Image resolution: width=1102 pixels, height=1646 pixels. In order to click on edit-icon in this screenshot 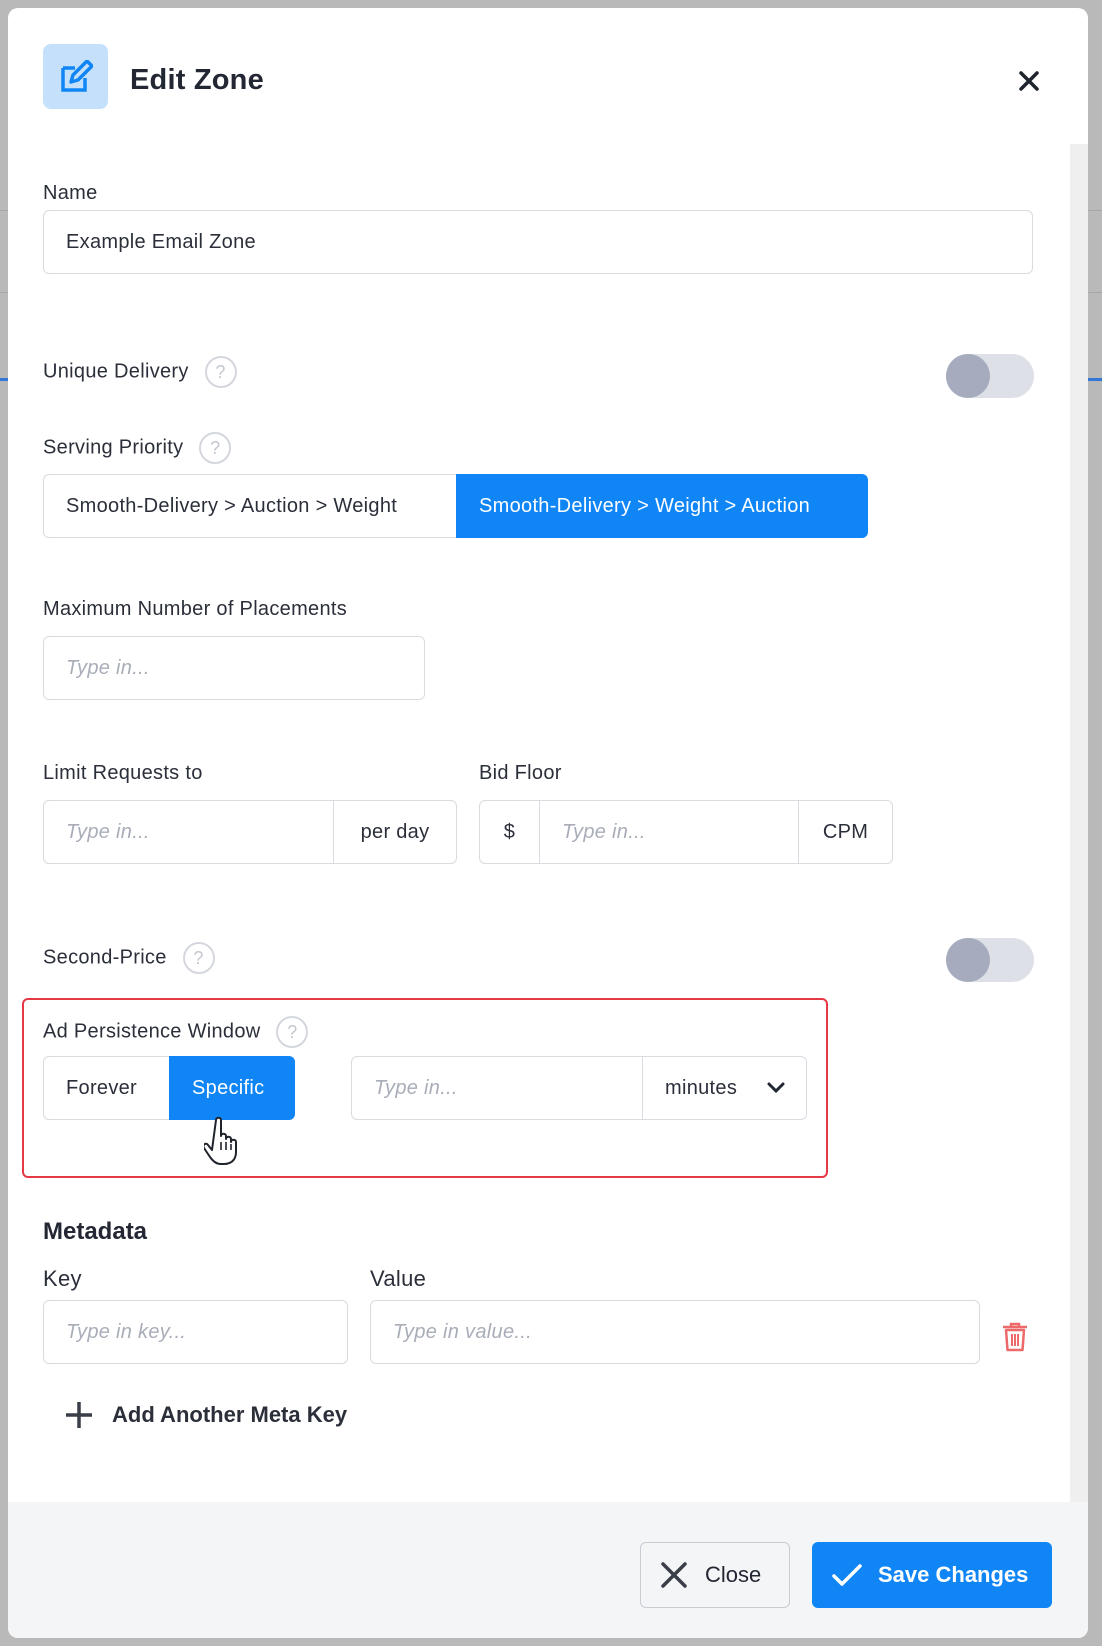, I will do `click(75, 76)`.